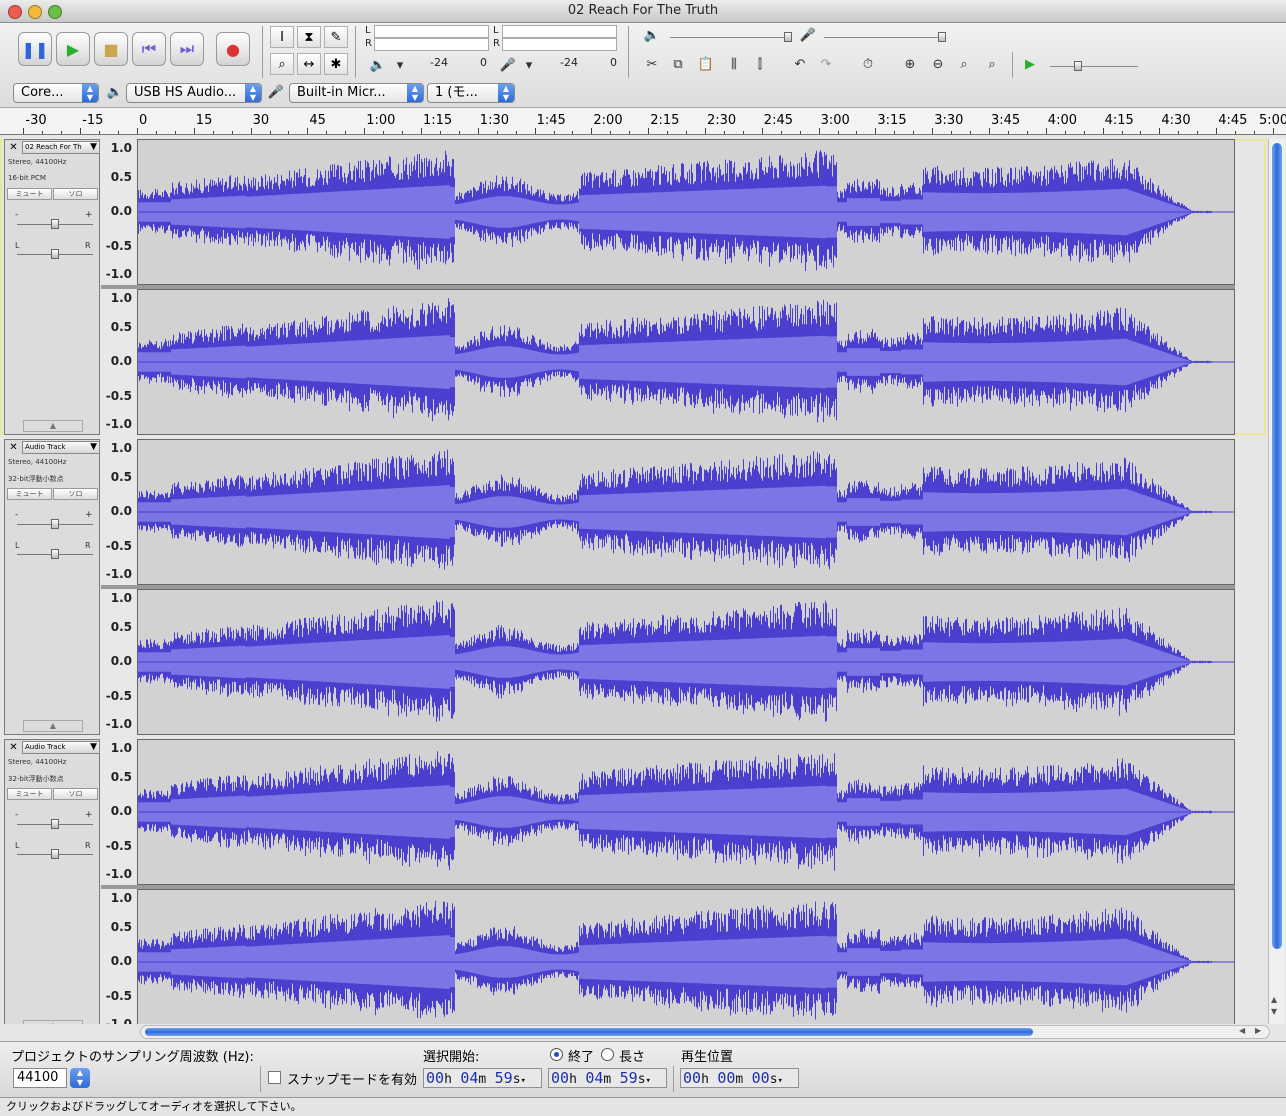 The height and width of the screenshot is (1116, 1286). Describe the element at coordinates (1258, 1030) in the screenshot. I see `scroll-right-arrow-icon: ▶` at that location.